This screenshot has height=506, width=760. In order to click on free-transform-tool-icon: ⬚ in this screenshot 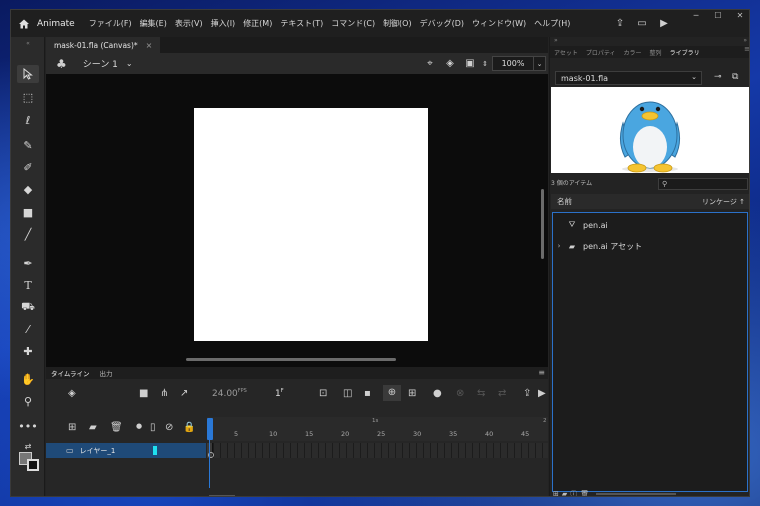, I will do `click(28, 97)`.